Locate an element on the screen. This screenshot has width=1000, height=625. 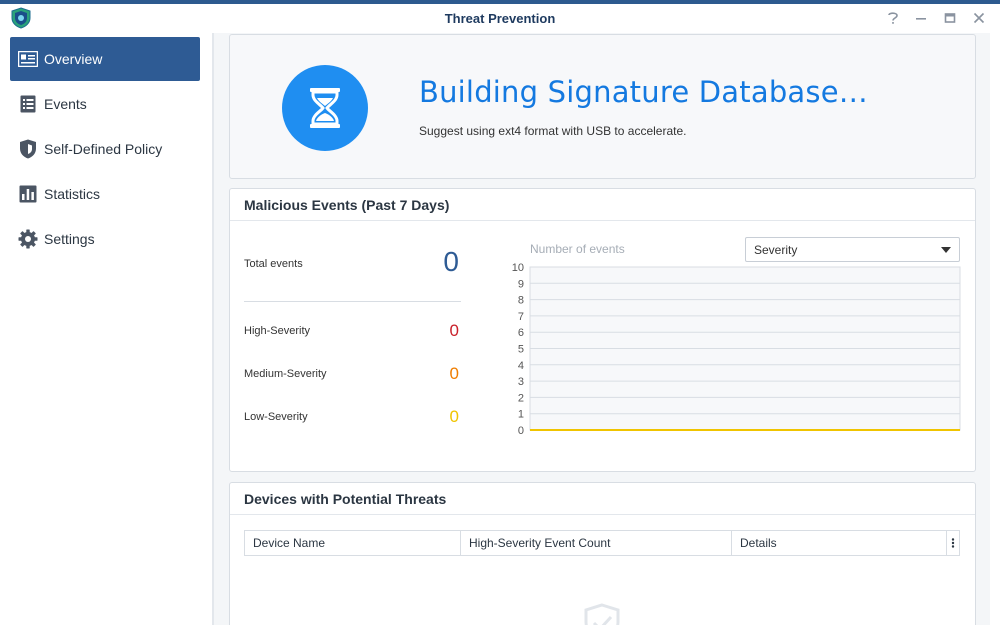
stats-divider is located at coordinates (352, 301).